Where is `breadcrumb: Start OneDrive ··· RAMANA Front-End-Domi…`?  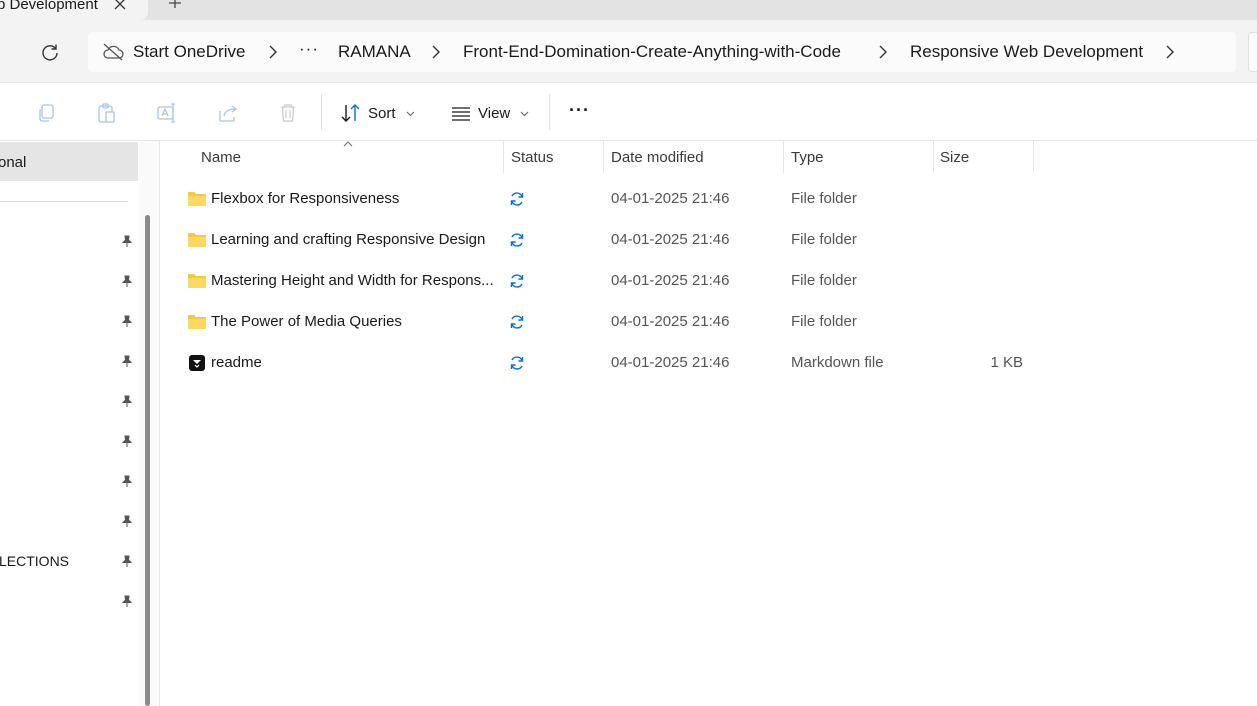
breadcrumb: Start OneDrive ··· RAMANA Front-End-Domi… is located at coordinates (662, 52).